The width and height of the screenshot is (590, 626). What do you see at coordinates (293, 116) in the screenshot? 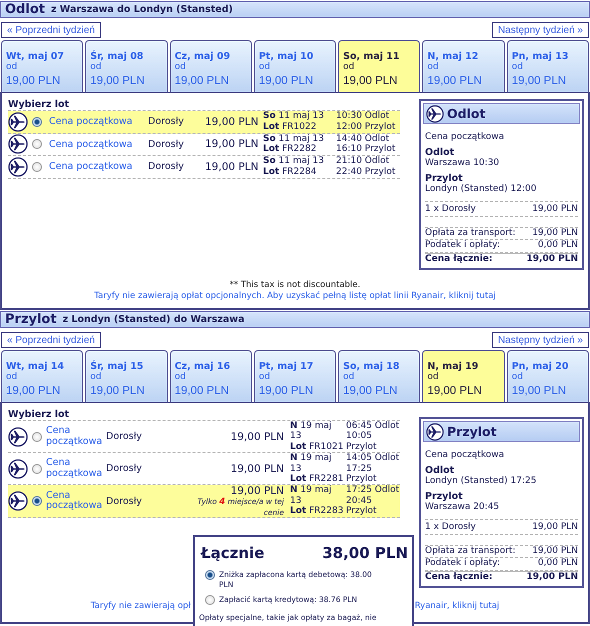
I see `flight-date: So 11 maj 13` at bounding box center [293, 116].